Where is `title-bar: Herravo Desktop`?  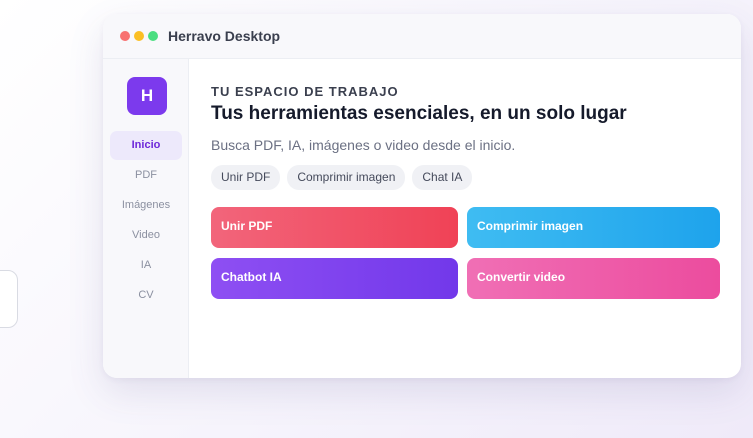 title-bar: Herravo Desktop is located at coordinates (422, 36).